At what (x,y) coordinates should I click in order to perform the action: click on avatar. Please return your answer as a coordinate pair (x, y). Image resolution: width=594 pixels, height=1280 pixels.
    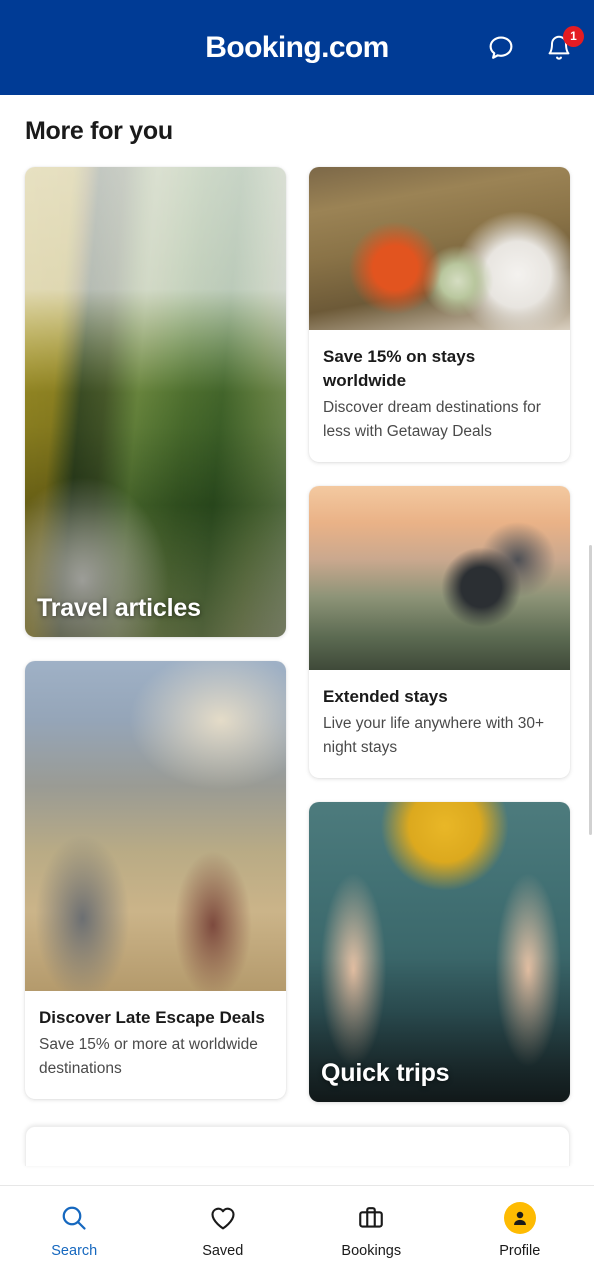
    Looking at the image, I should click on (519, 1217).